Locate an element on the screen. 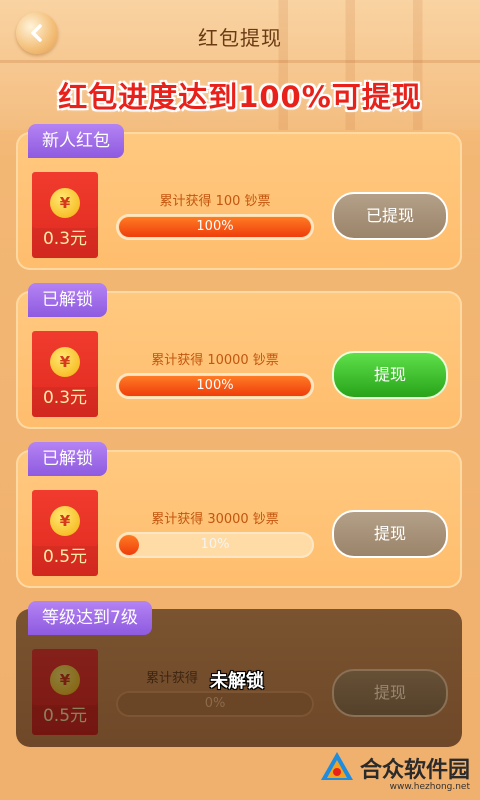 This screenshot has height=800, width=480. progress-bar: 10% is located at coordinates (215, 545).